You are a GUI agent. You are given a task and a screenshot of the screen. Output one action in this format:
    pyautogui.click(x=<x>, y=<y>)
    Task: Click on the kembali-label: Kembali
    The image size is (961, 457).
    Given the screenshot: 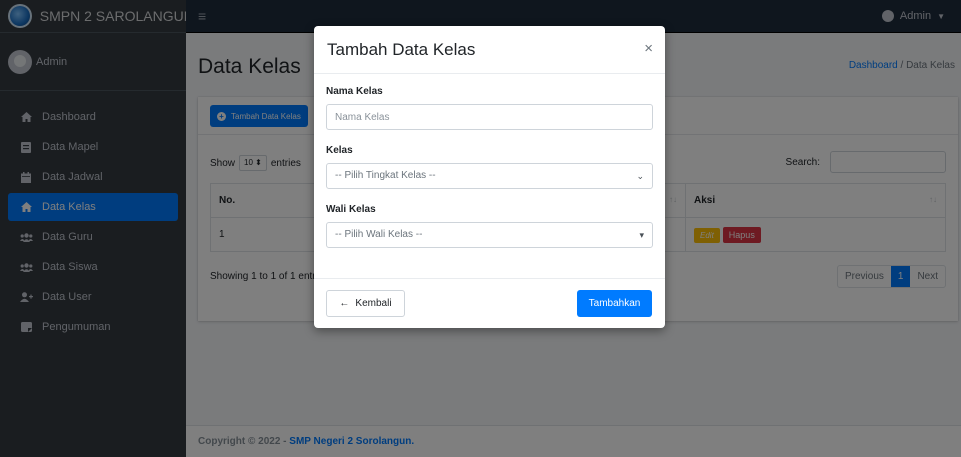 What is the action you would take?
    pyautogui.click(x=373, y=303)
    